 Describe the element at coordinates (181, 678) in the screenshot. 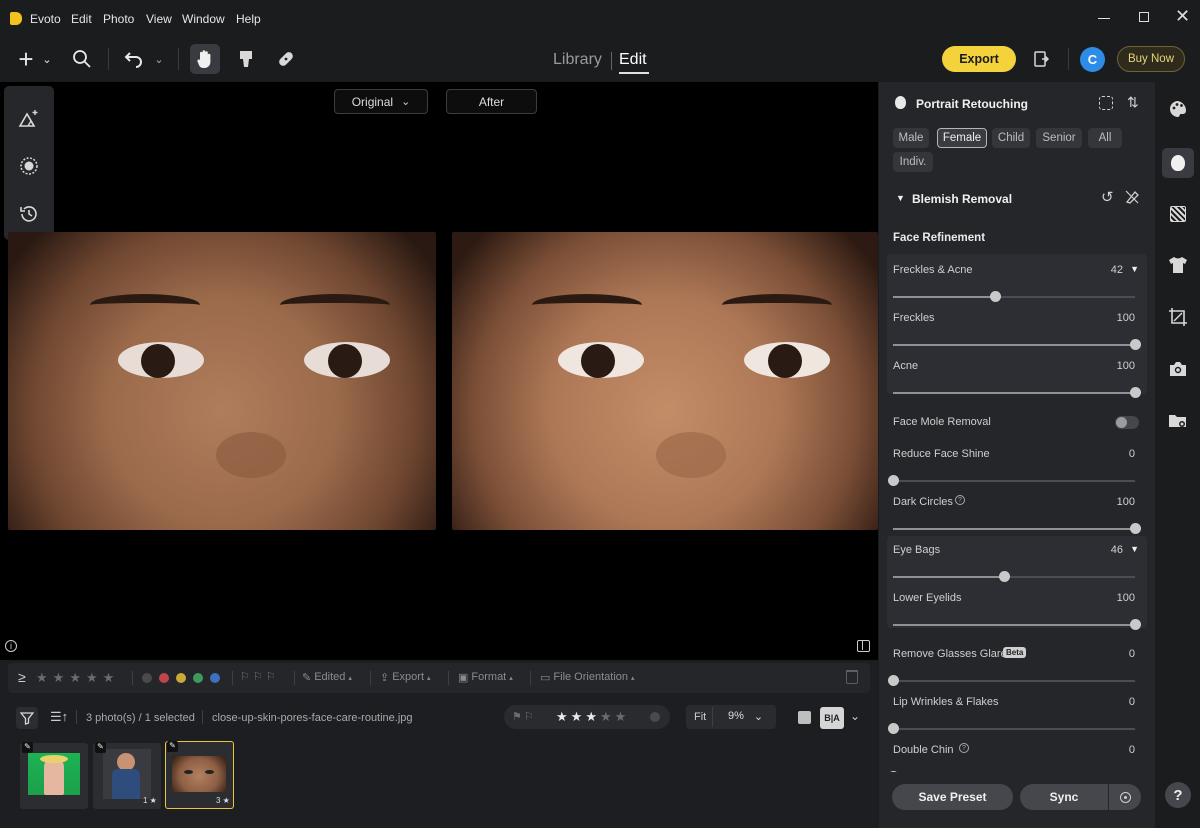

I see `color-label-filter` at that location.